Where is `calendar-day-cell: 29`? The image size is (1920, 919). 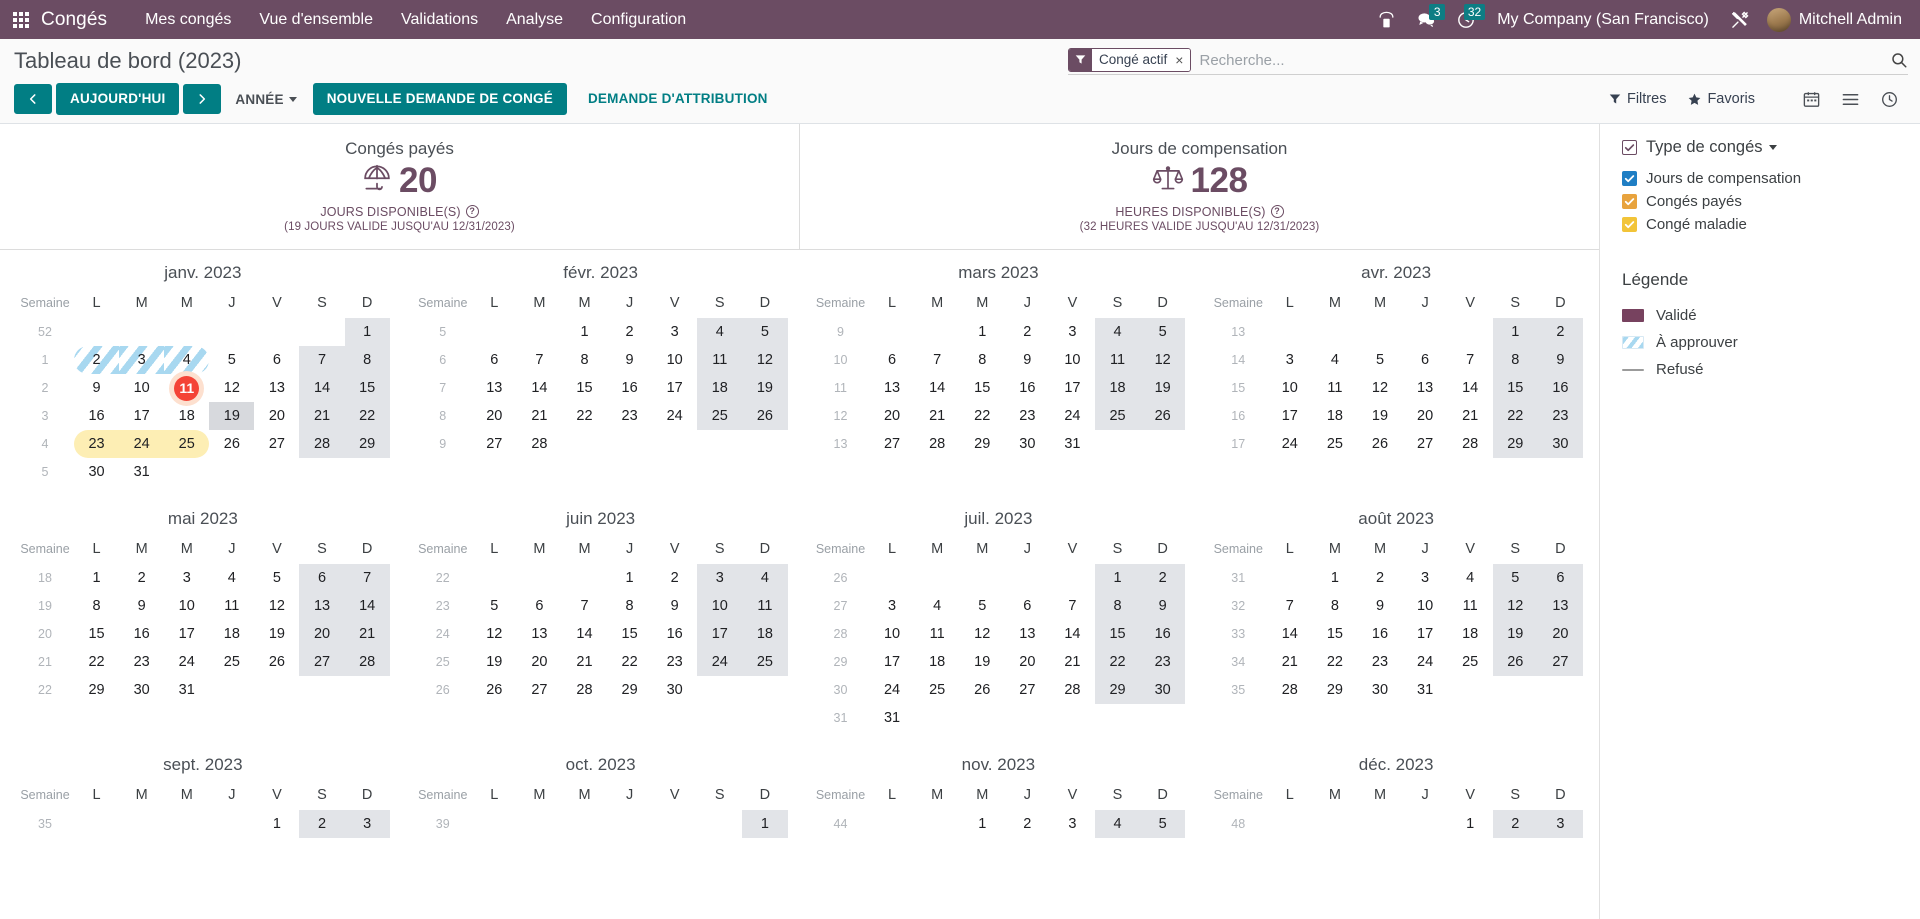 calendar-day-cell: 29 is located at coordinates (1334, 690).